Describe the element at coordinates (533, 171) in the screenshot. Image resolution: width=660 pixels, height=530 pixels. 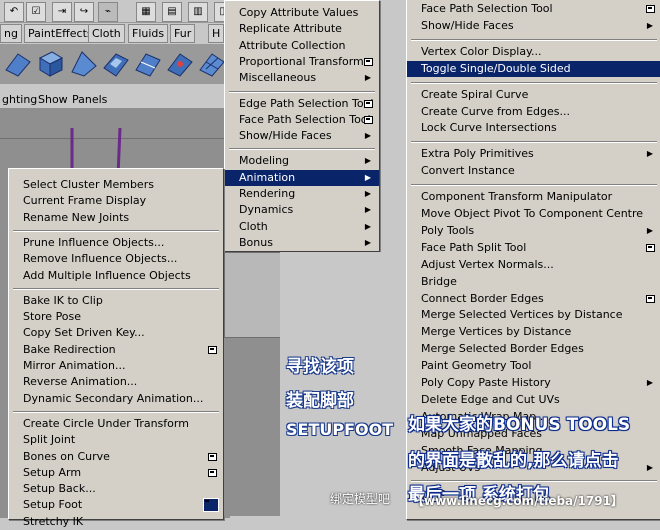
I see `menu-item: Convert Instance` at that location.